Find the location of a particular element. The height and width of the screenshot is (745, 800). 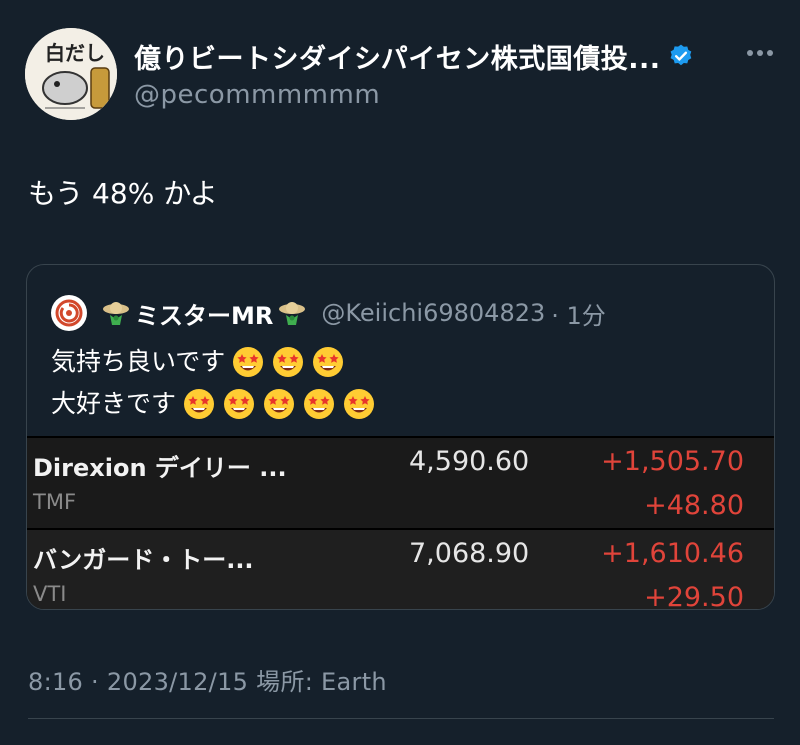

verified-badge-icon is located at coordinates (681, 56).